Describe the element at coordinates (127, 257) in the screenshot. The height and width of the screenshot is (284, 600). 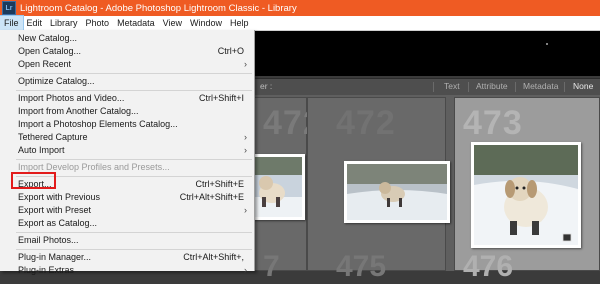
I see `menu-item-plugin-manager: Plug-in Manager... Ctrl+Alt+Shift+,` at that location.